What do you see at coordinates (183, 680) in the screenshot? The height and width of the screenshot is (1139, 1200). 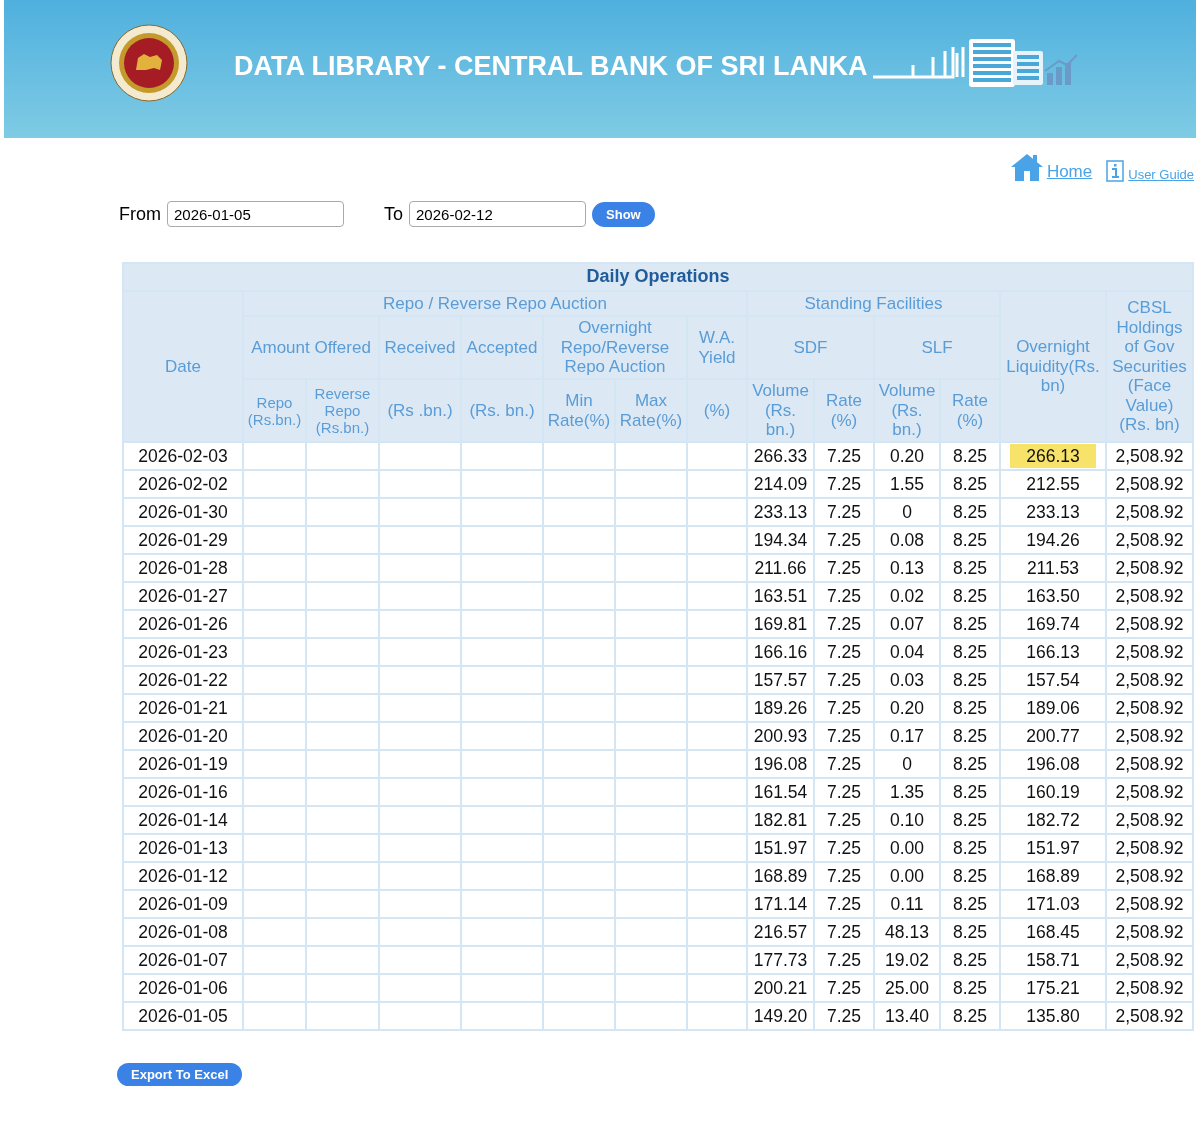 I see `date-cell: 2026-01-22` at bounding box center [183, 680].